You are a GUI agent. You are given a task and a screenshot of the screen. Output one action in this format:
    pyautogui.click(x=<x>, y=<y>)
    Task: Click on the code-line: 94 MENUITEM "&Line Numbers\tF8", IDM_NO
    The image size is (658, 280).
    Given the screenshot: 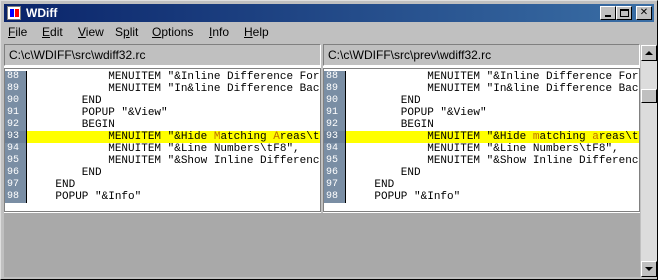 What is the action you would take?
    pyautogui.click(x=162, y=149)
    